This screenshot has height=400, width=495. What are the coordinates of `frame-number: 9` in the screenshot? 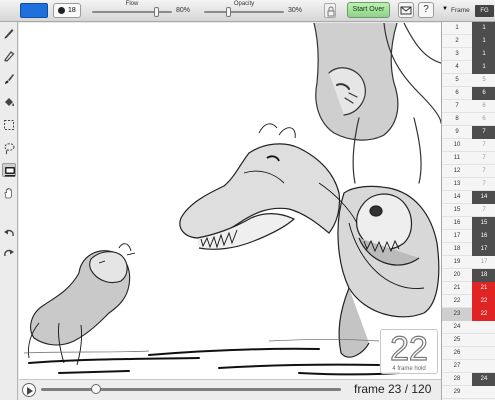 It's located at (457, 132).